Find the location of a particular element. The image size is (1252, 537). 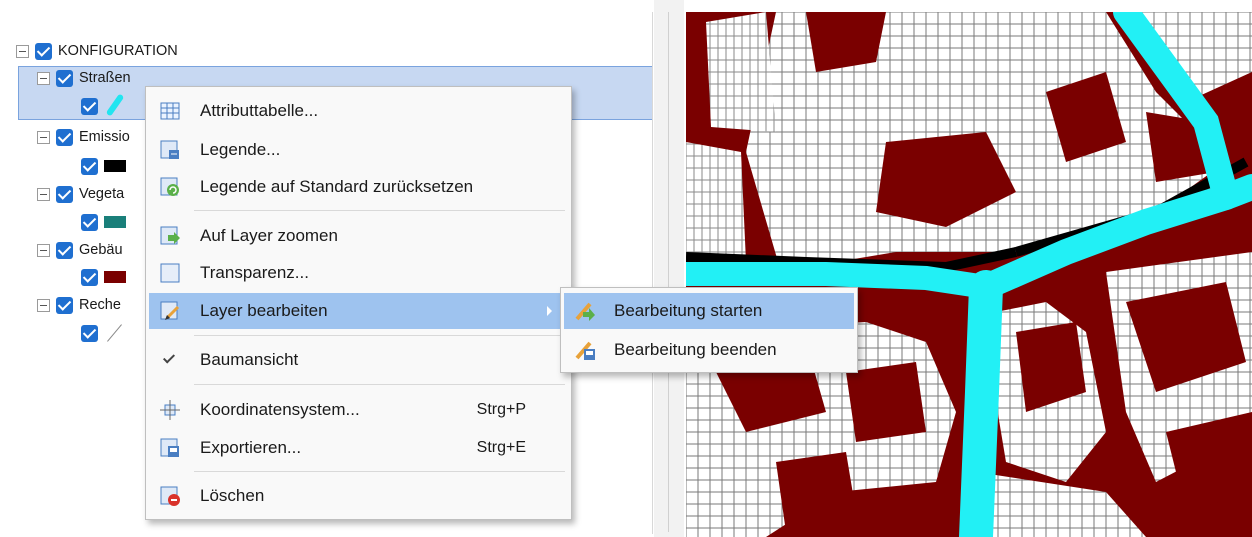

menu-item-reset-legend: Legende auf Standard zurücksetzen is located at coordinates (358, 187).